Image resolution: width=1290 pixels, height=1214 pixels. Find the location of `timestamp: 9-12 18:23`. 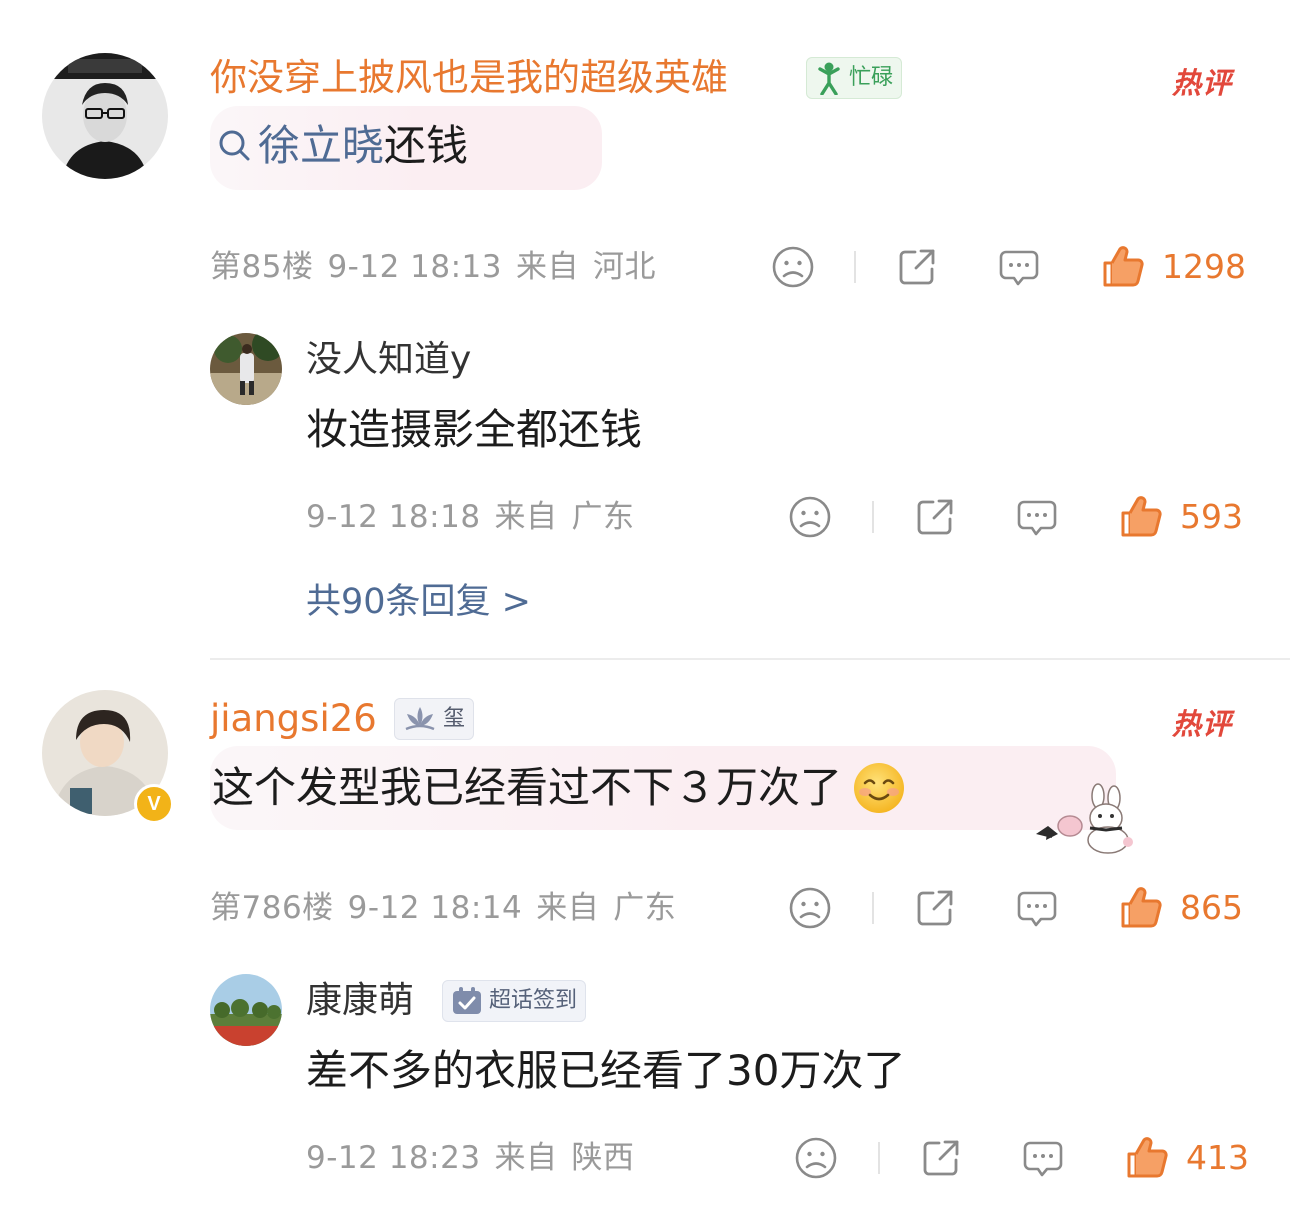

timestamp: 9-12 18:23 is located at coordinates (393, 1158).